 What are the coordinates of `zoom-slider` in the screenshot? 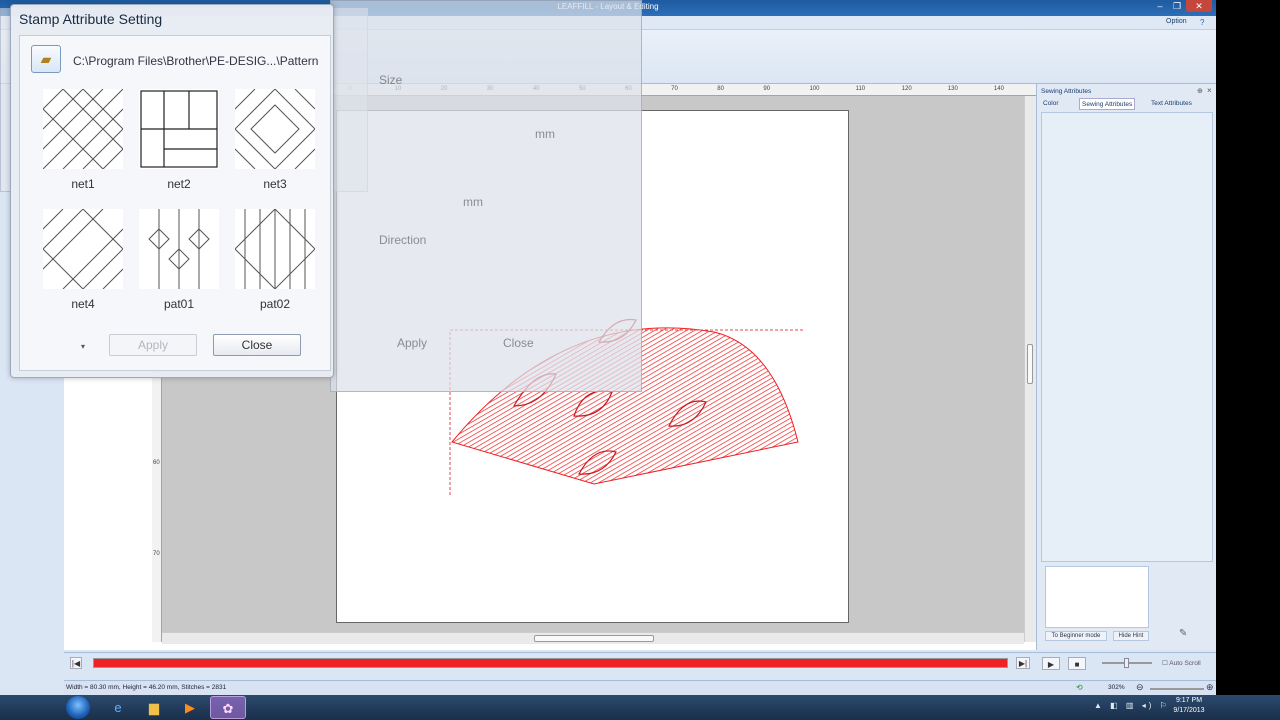 It's located at (1177, 689).